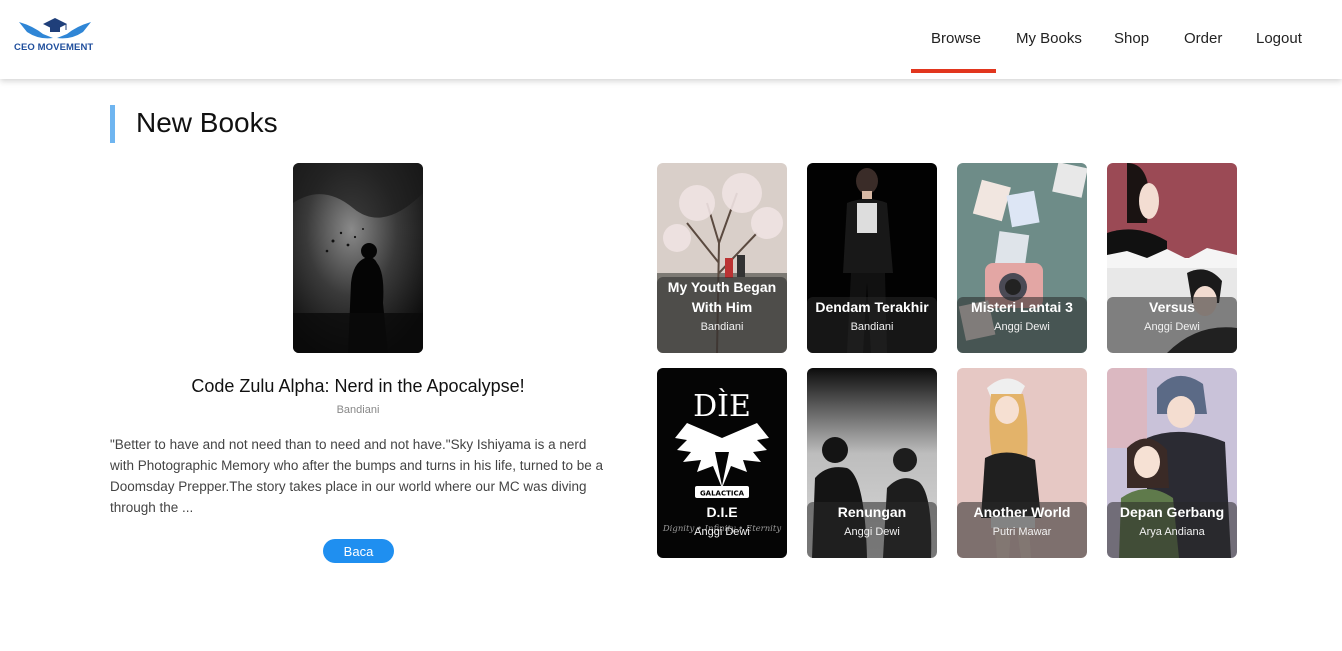 This screenshot has height=651, width=1342. I want to click on book-card: Dendam Terakhir Bandiani, so click(872, 258).